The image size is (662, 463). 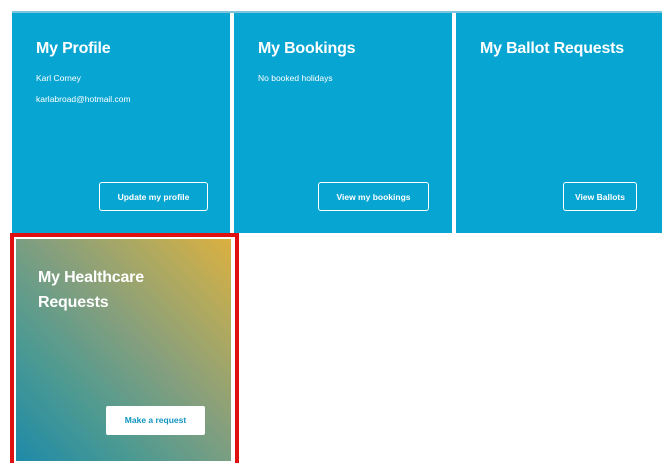 I want to click on profile-card-title: My Profile, so click(x=73, y=48).